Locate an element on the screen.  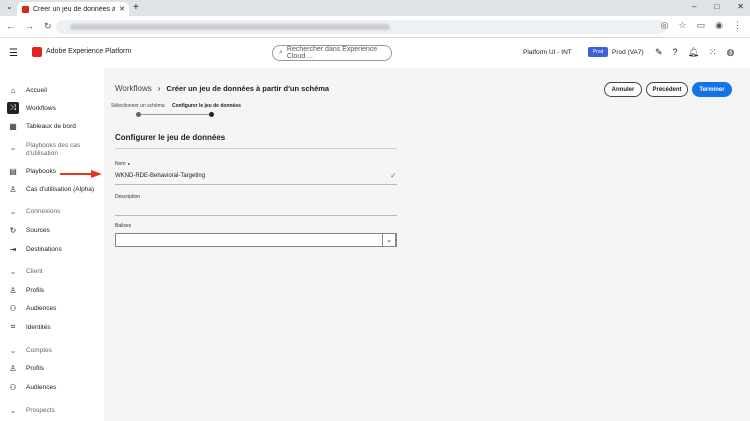
section-connexions: ⌄ Connexions is located at coordinates (52, 211).